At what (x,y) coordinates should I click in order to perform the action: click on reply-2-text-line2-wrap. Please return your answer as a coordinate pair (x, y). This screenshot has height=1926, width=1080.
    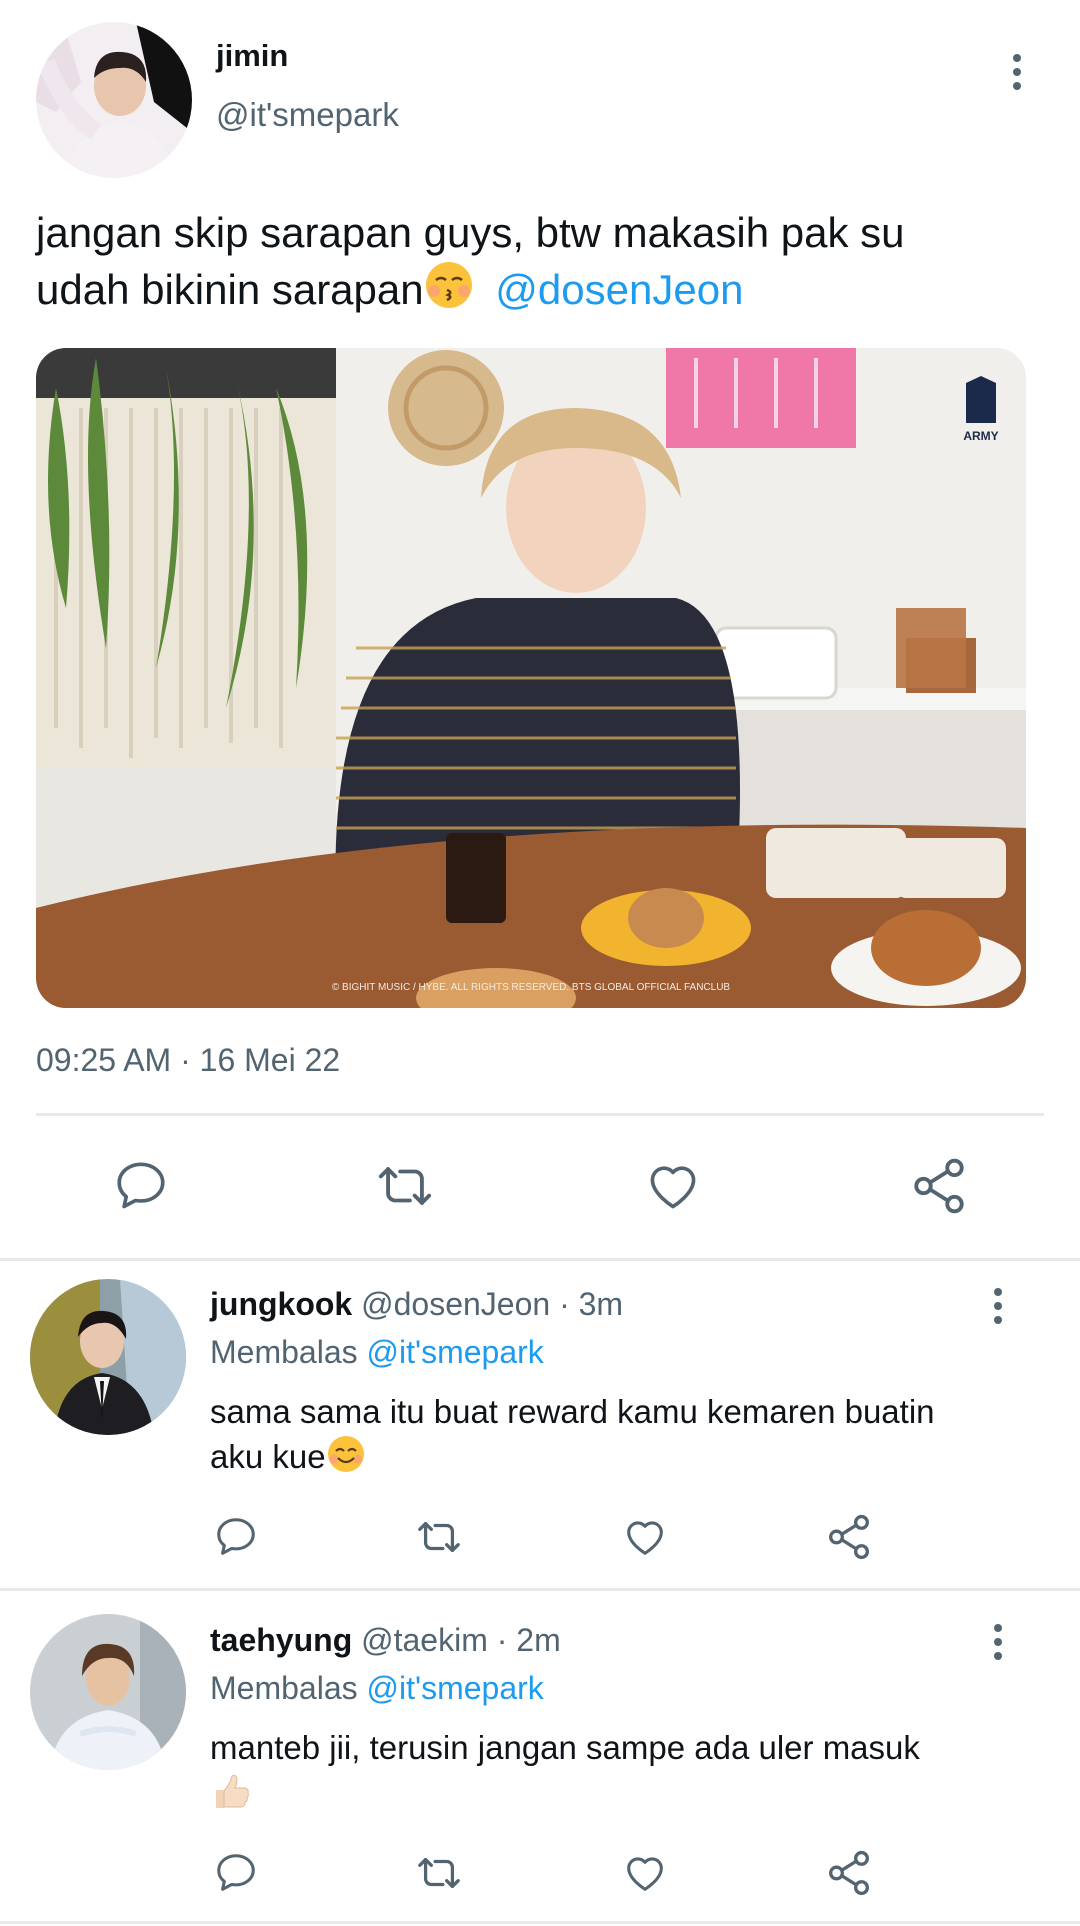
    Looking at the image, I should click on (630, 1796).